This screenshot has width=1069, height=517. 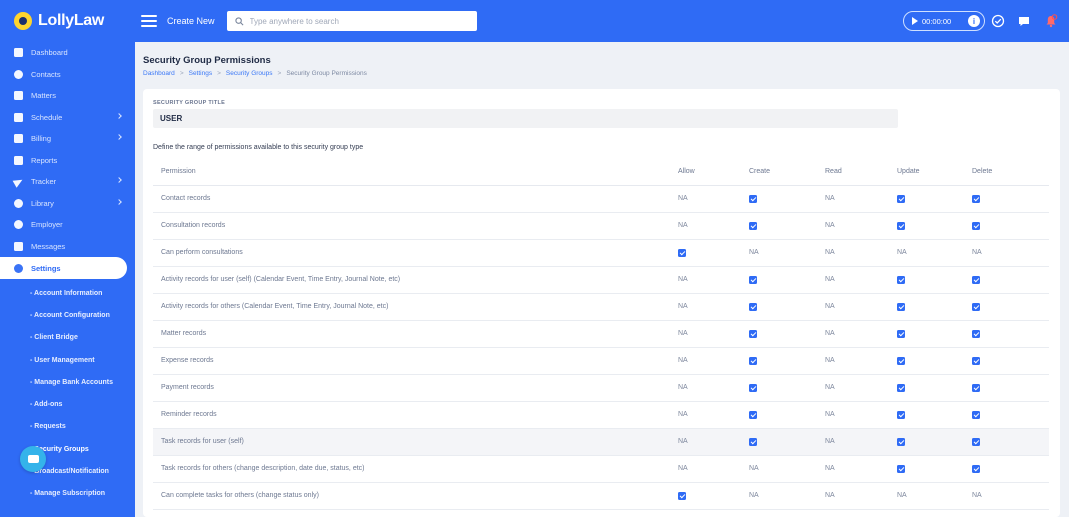 I want to click on cell-update: NA, so click(x=934, y=496).